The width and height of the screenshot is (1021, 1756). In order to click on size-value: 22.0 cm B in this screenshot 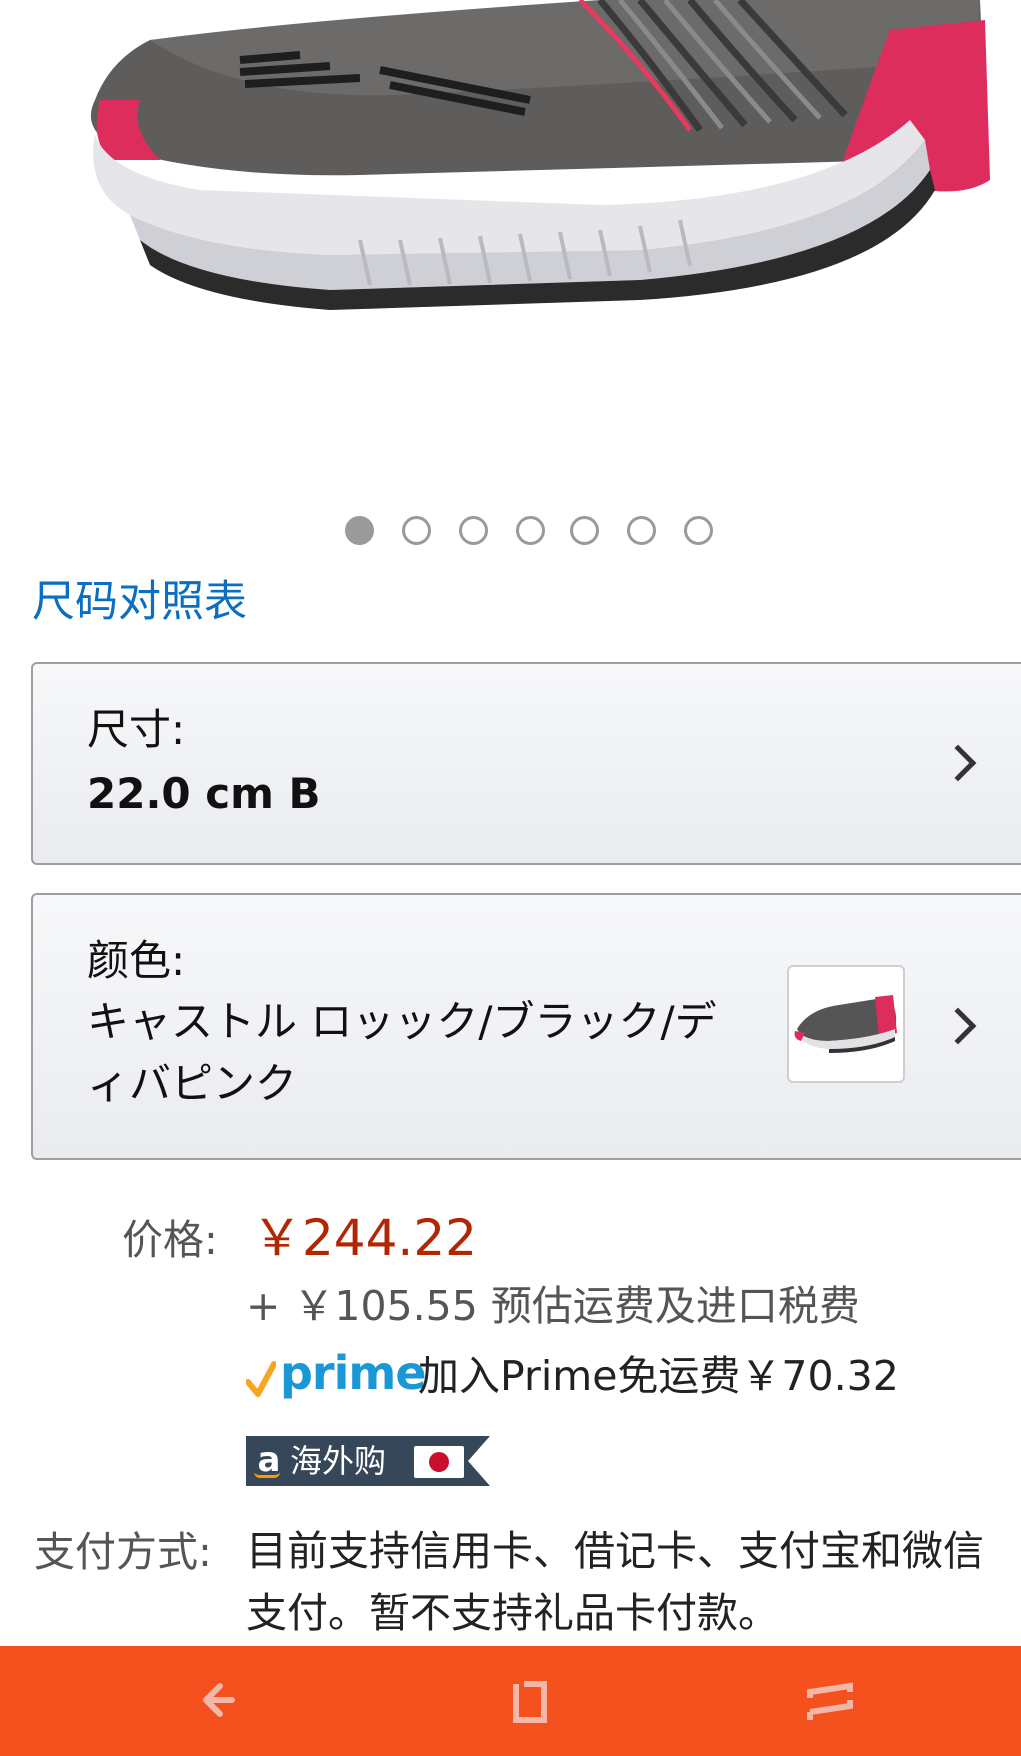, I will do `click(204, 793)`.